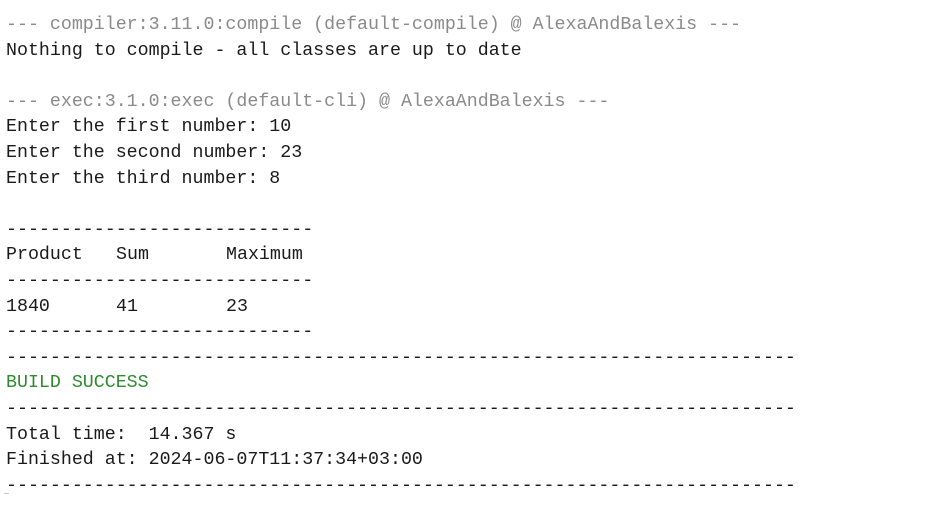  I want to click on header-sum: Sum, so click(132, 255).